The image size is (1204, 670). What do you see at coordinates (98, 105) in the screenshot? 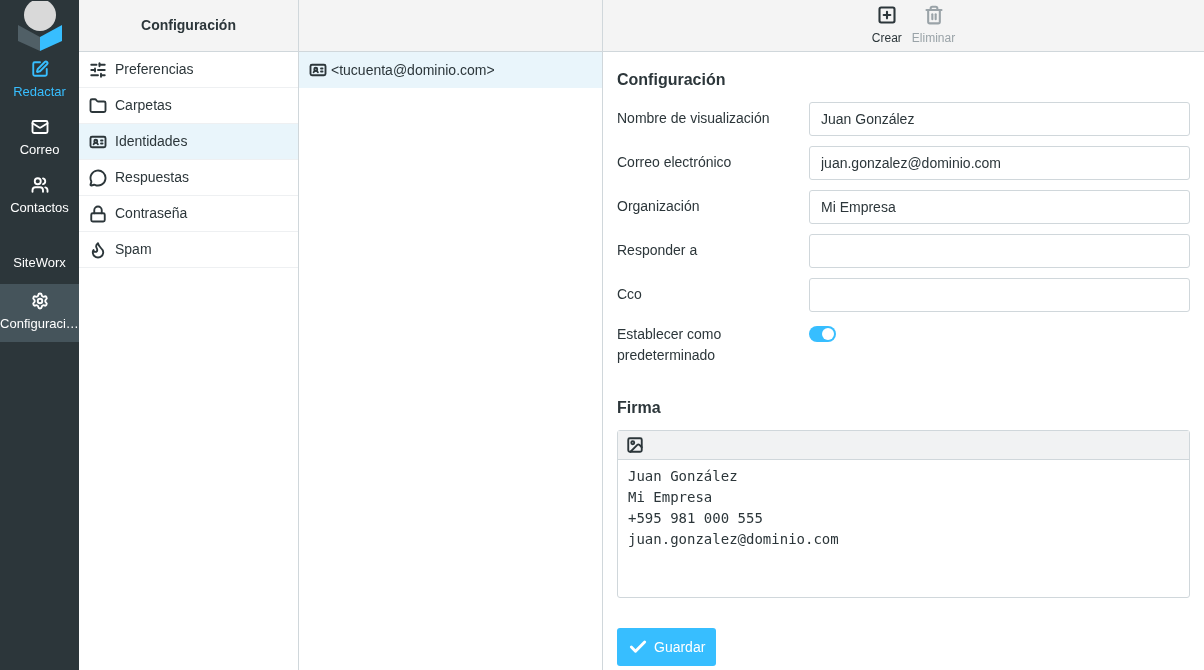
I see `folder-icon` at bounding box center [98, 105].